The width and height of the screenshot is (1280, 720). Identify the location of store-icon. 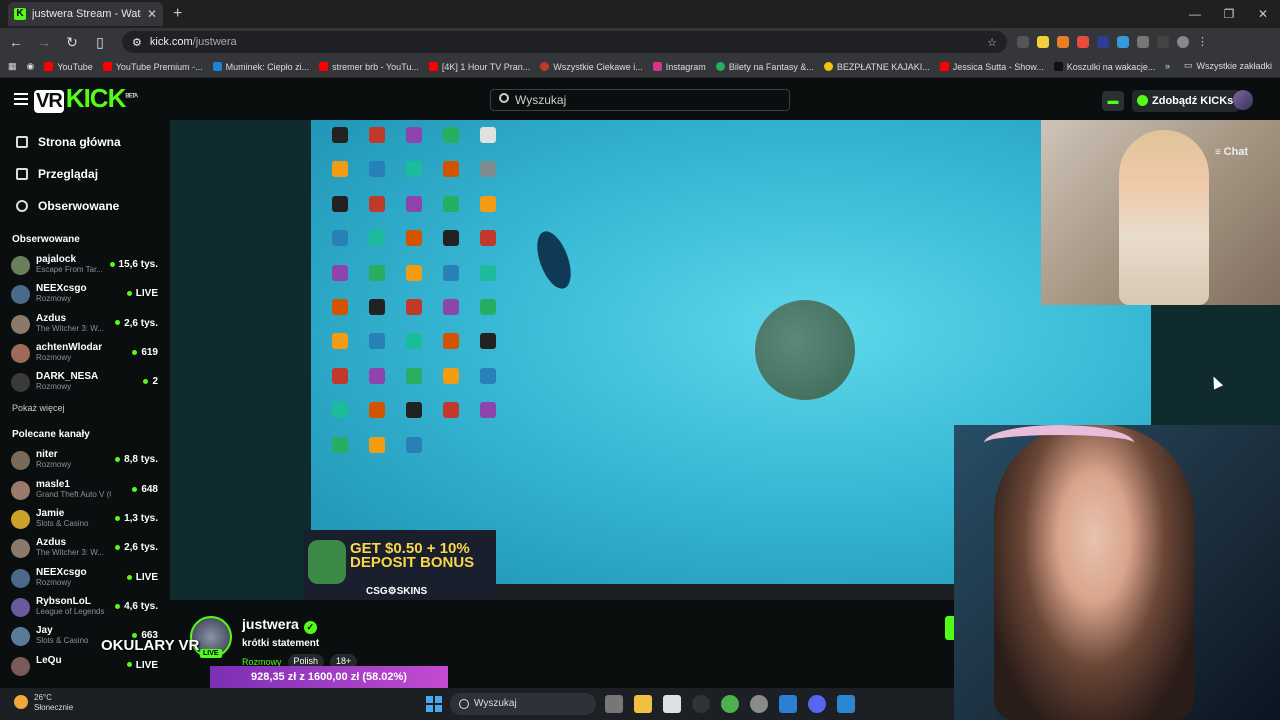
(672, 704).